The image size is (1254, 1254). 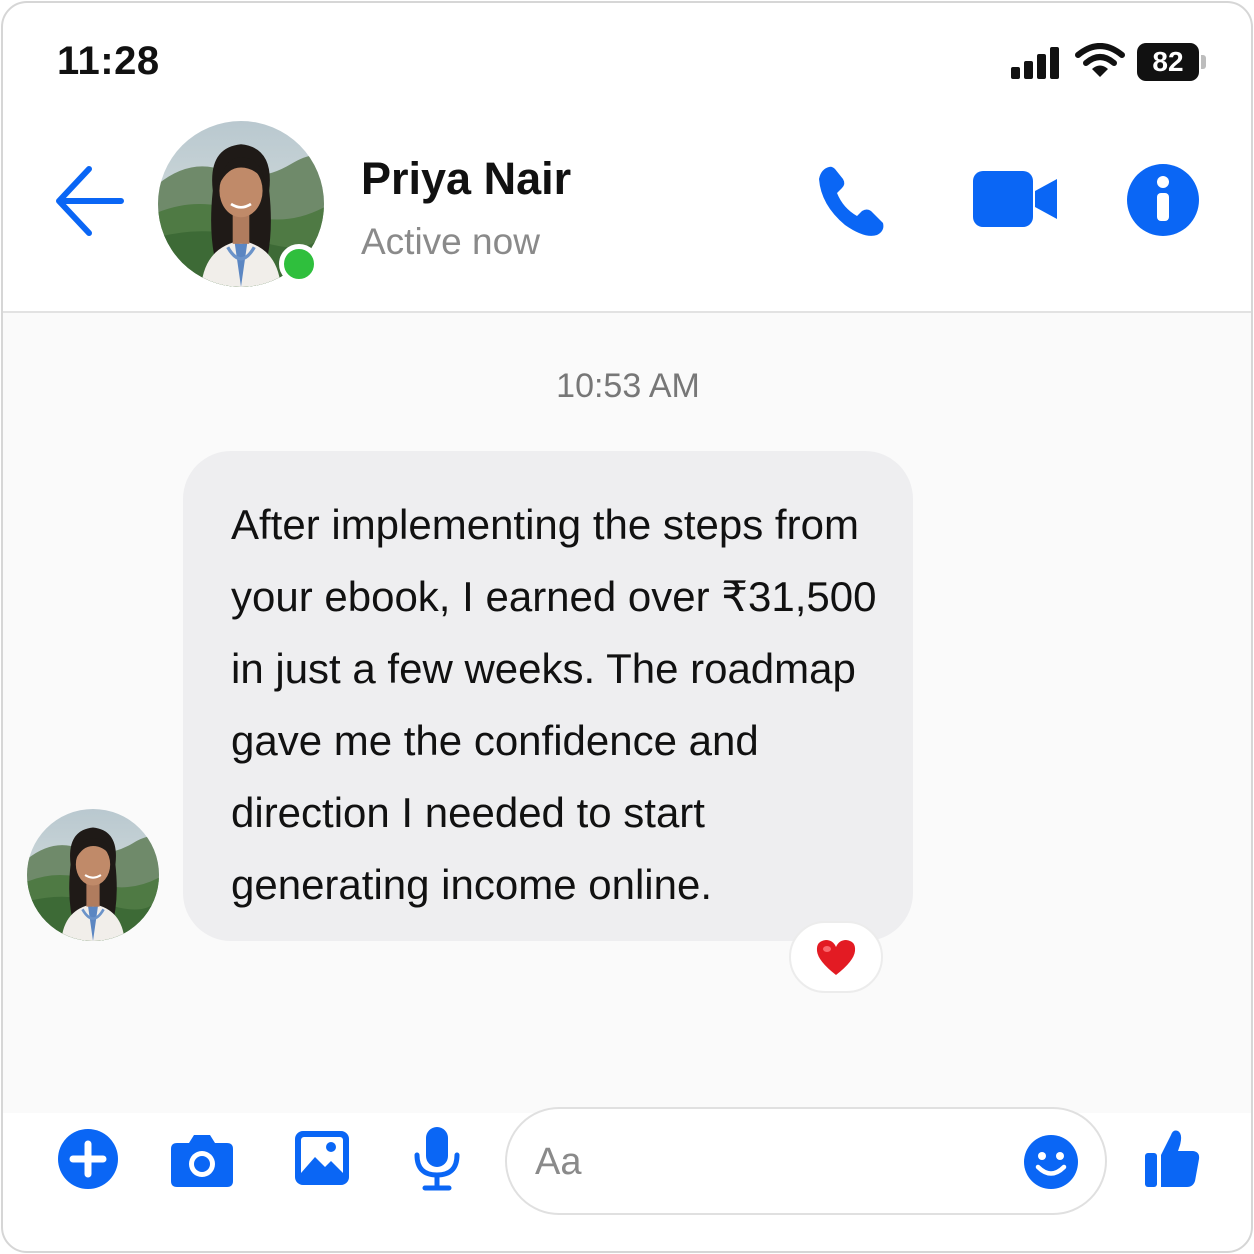 I want to click on info-icon, so click(x=1163, y=200).